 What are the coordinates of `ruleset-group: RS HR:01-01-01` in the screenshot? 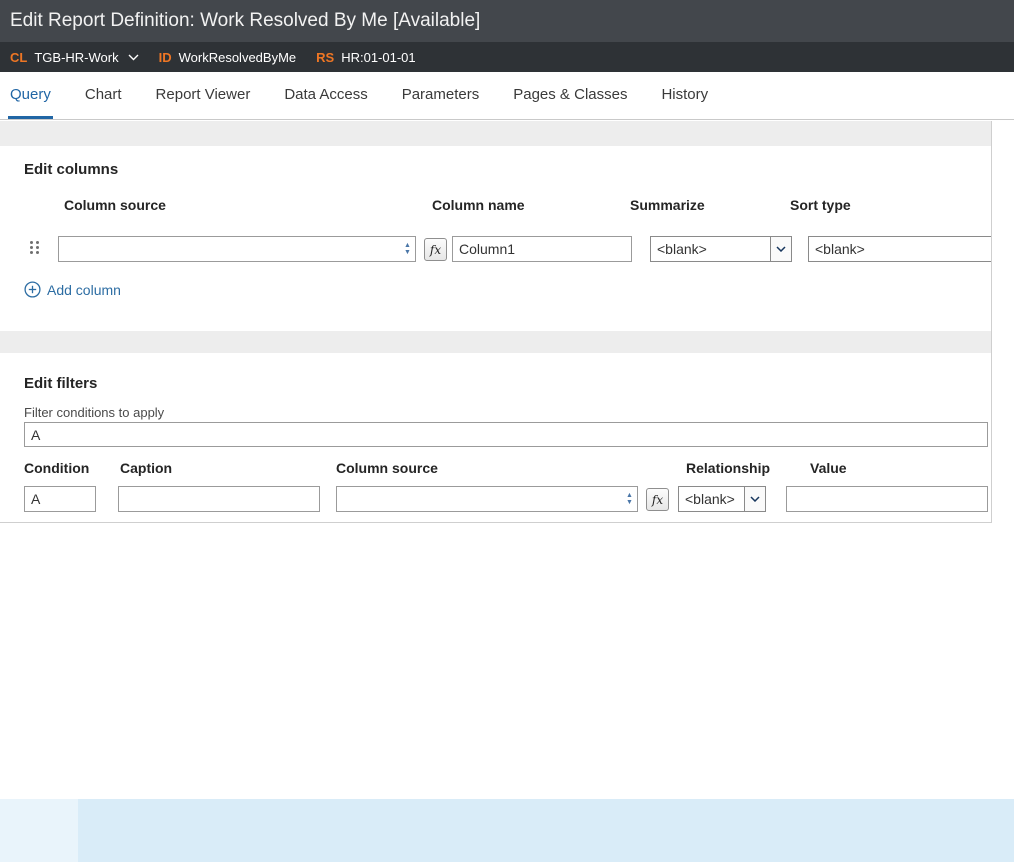 It's located at (366, 57).